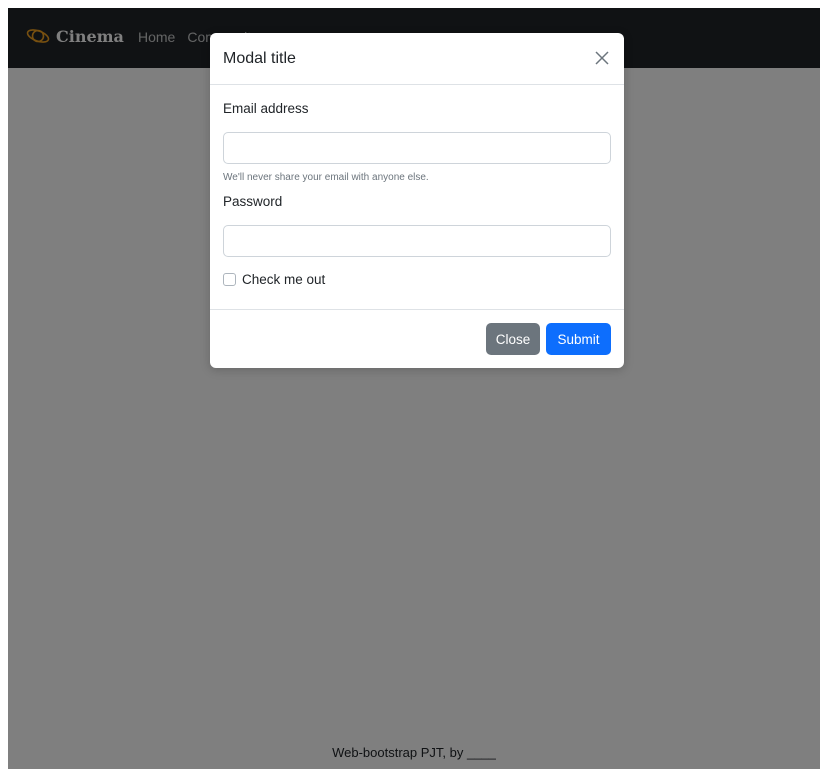  I want to click on password-field, so click(417, 241).